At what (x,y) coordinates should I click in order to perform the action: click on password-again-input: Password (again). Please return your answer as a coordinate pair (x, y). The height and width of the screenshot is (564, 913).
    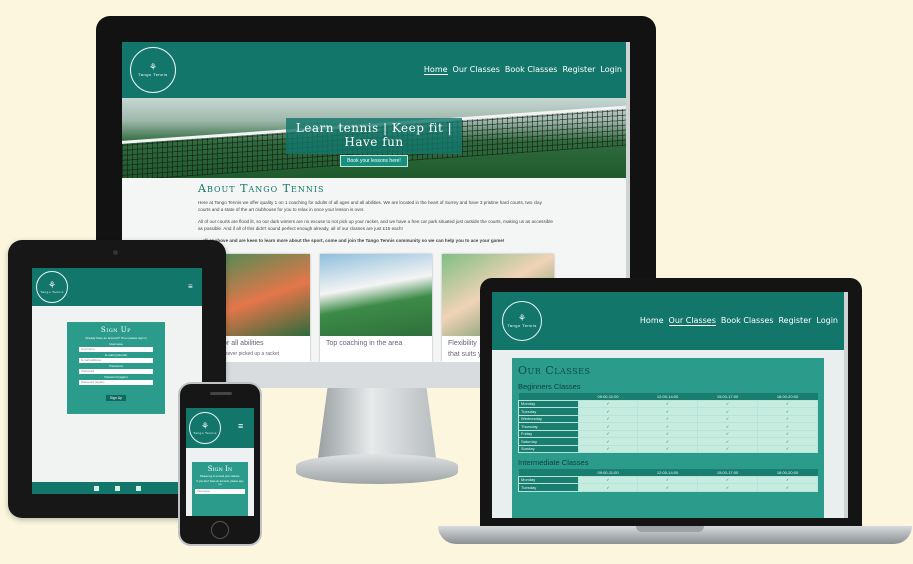
    Looking at the image, I should click on (116, 382).